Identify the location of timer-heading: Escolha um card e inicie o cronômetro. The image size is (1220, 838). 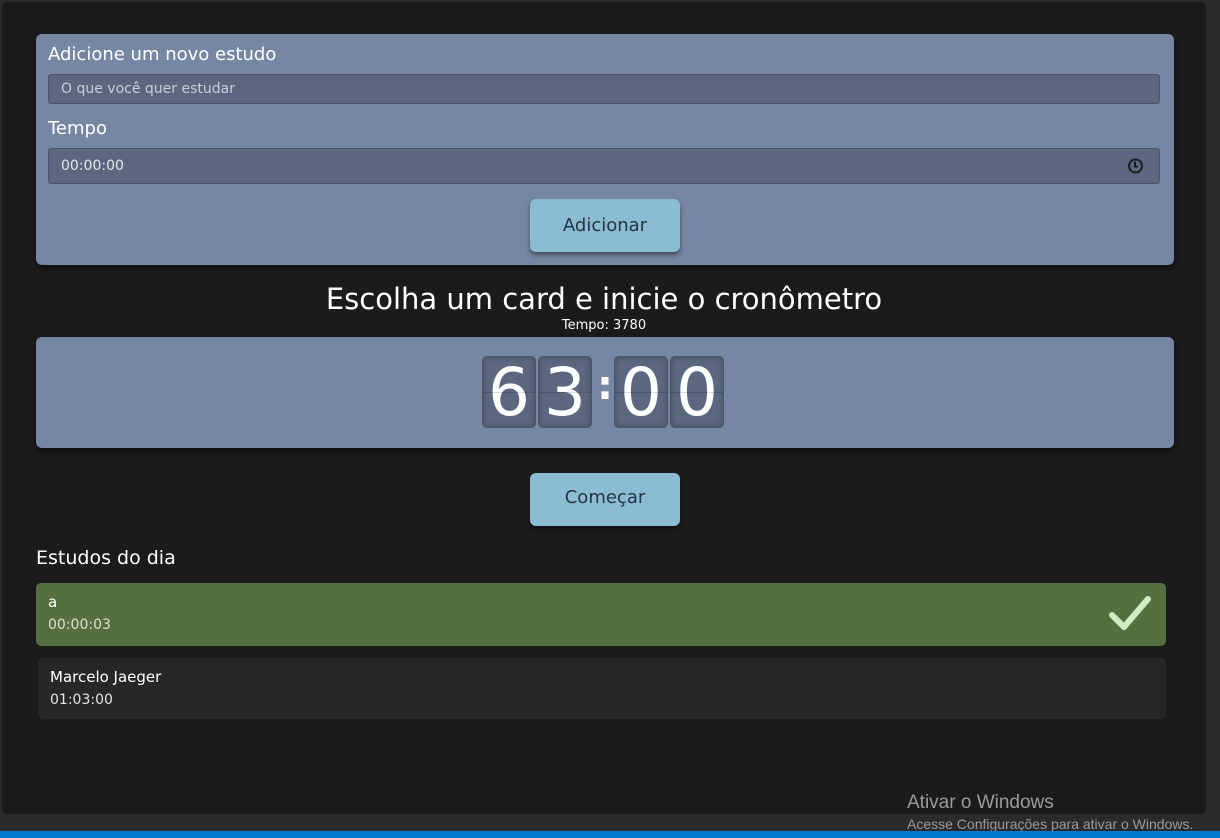
(604, 299).